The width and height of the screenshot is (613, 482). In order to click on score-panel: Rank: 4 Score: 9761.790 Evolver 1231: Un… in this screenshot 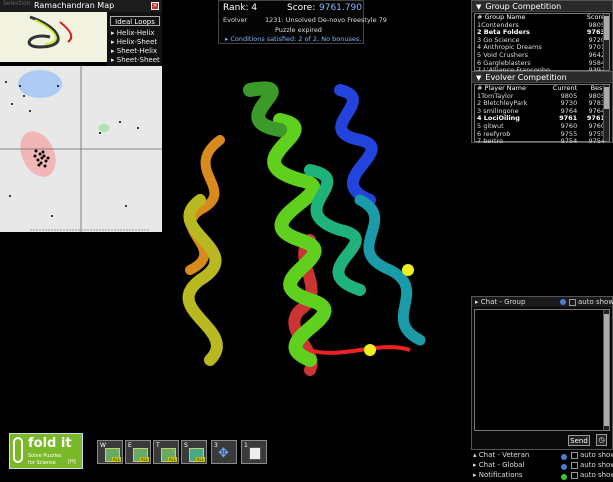, I will do `click(302, 22)`.